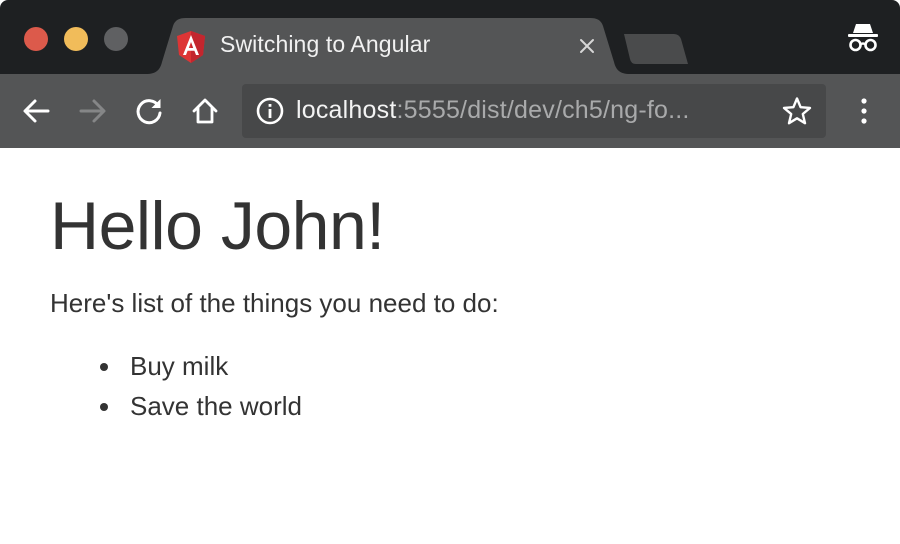 This screenshot has height=544, width=900. I want to click on star-icon, so click(797, 111).